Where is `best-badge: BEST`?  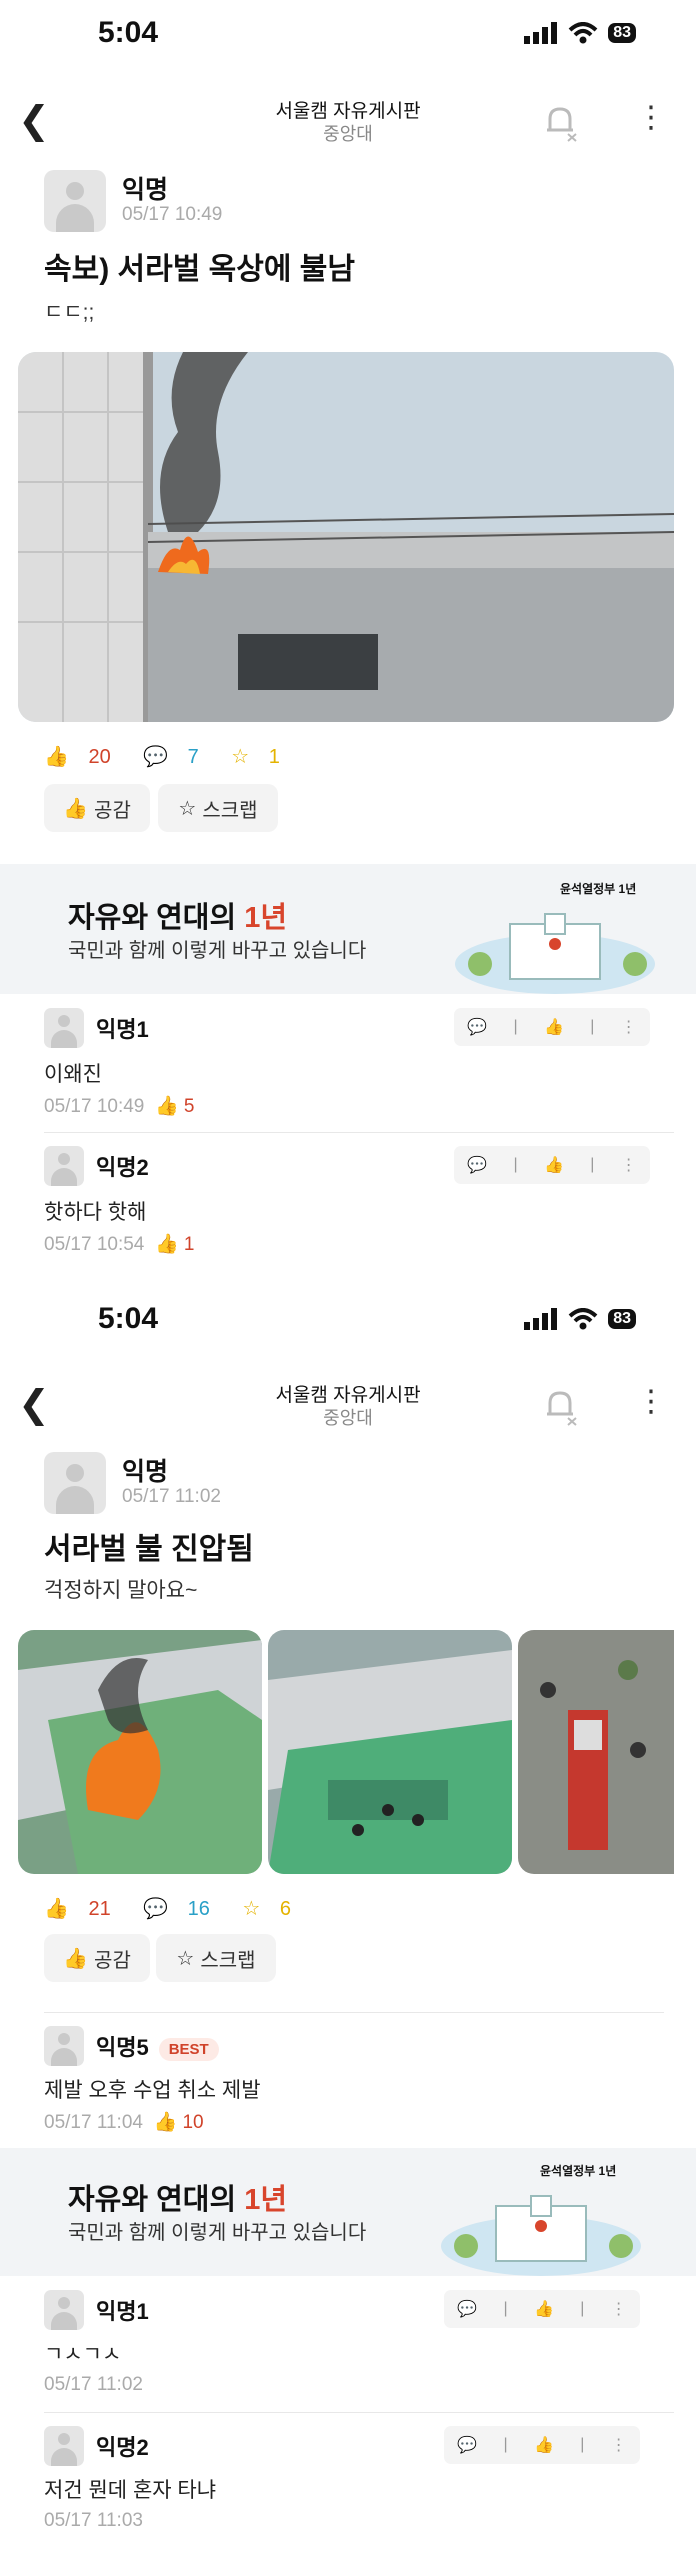
best-badge: BEST is located at coordinates (188, 2049).